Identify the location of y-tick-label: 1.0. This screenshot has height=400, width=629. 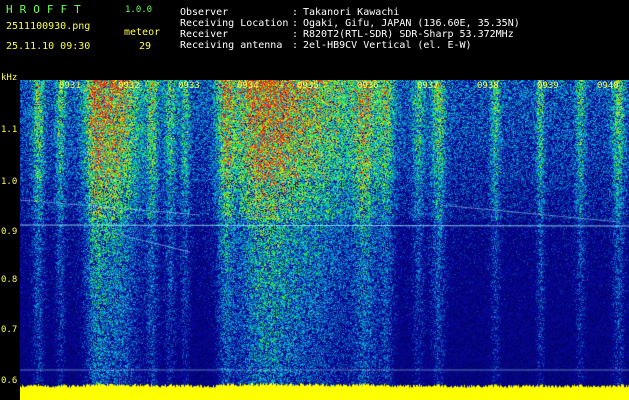
(9, 182).